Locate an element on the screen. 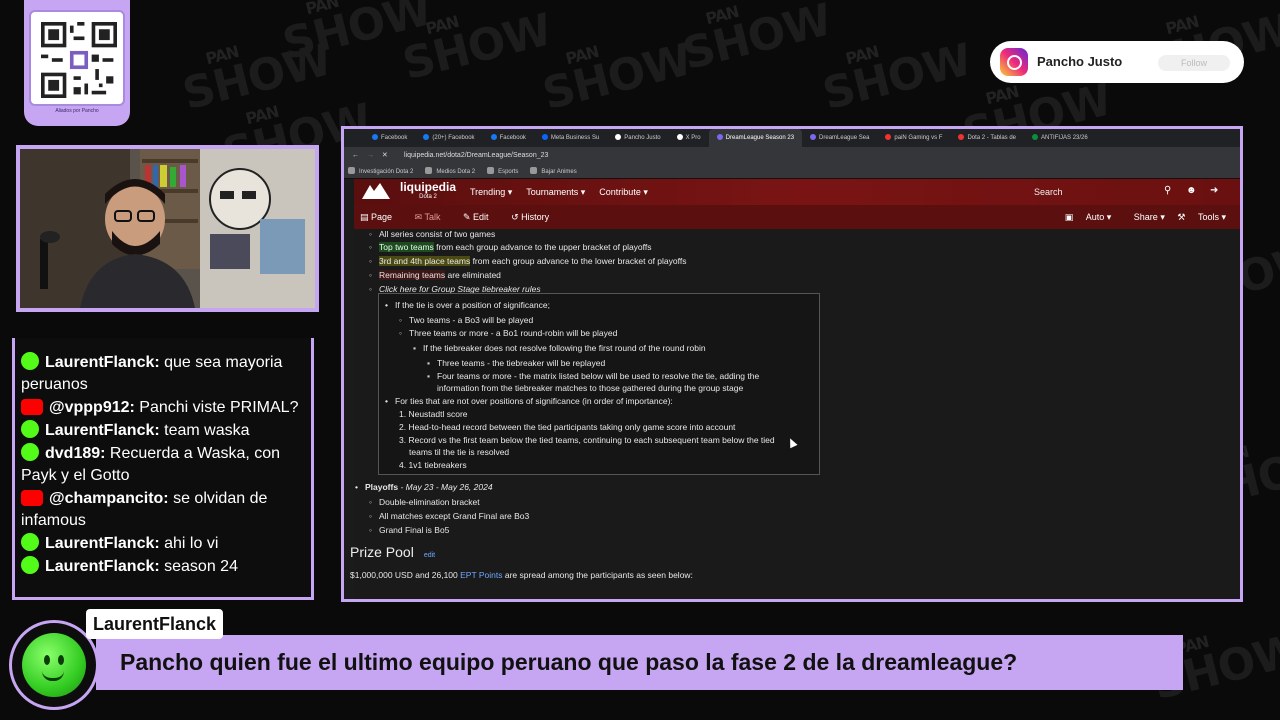  tab-page: ▤ Page is located at coordinates (381, 217).